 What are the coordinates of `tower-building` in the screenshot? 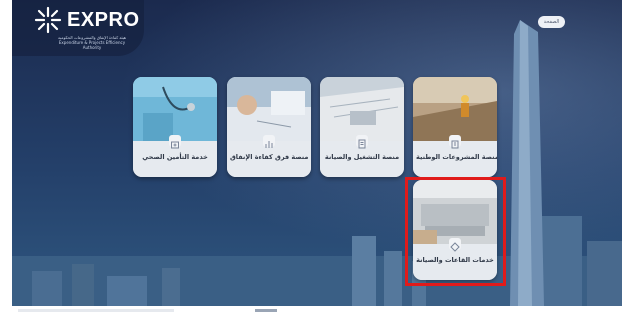 It's located at (527, 163).